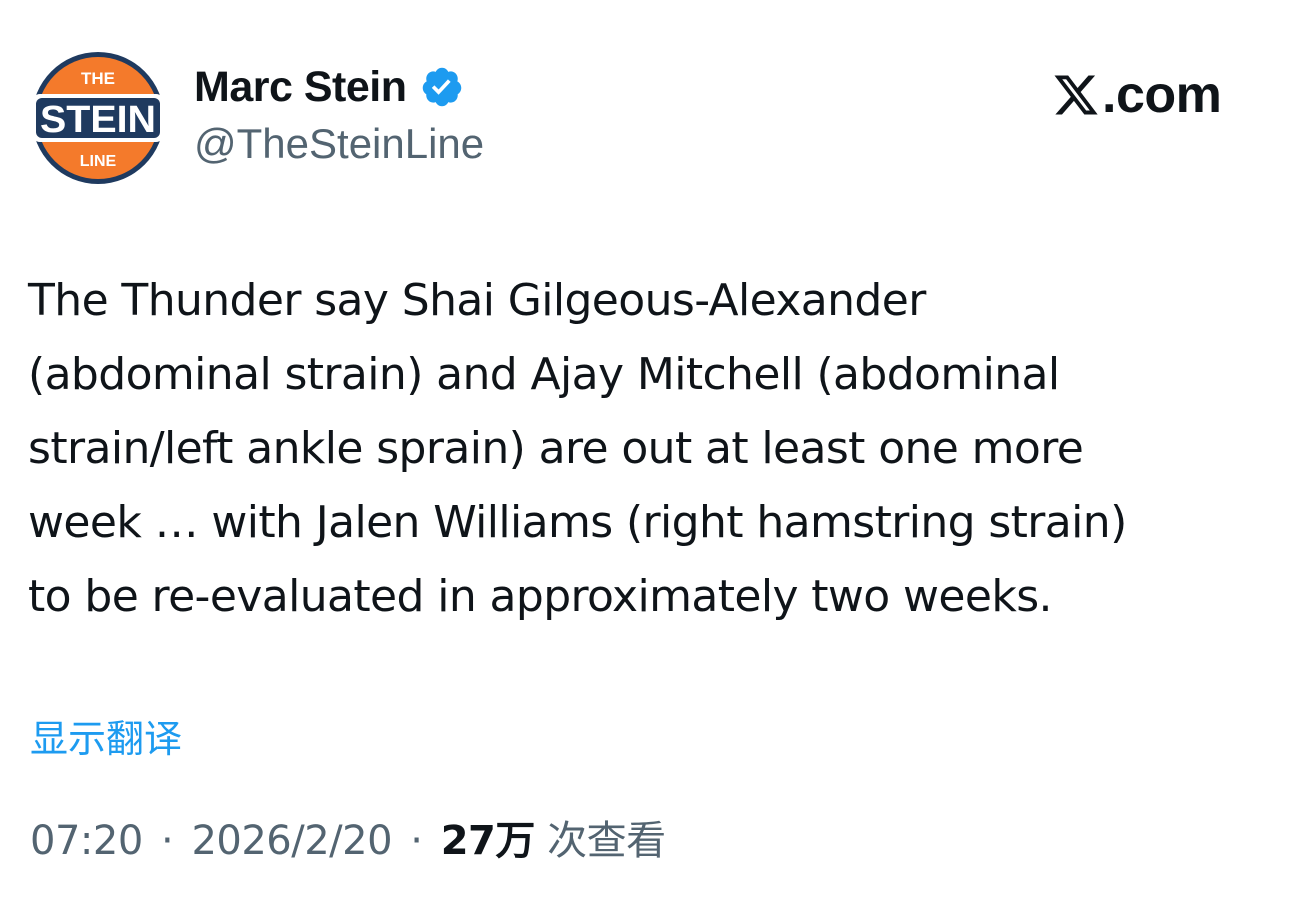 The width and height of the screenshot is (1290, 912). I want to click on verified-badge-icon, so click(442, 87).